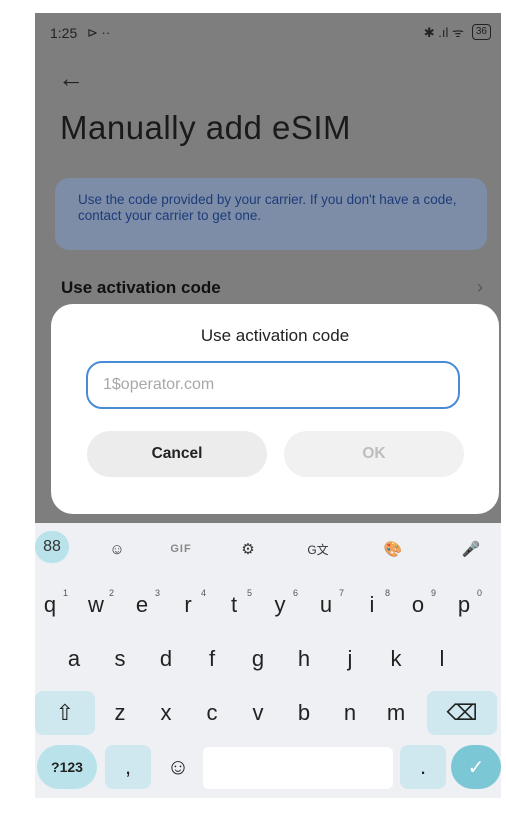  What do you see at coordinates (268, 32) in the screenshot?
I see `status-bar: 1:25 ⊳ ·· ✱ .ıl ᯤ 36` at bounding box center [268, 32].